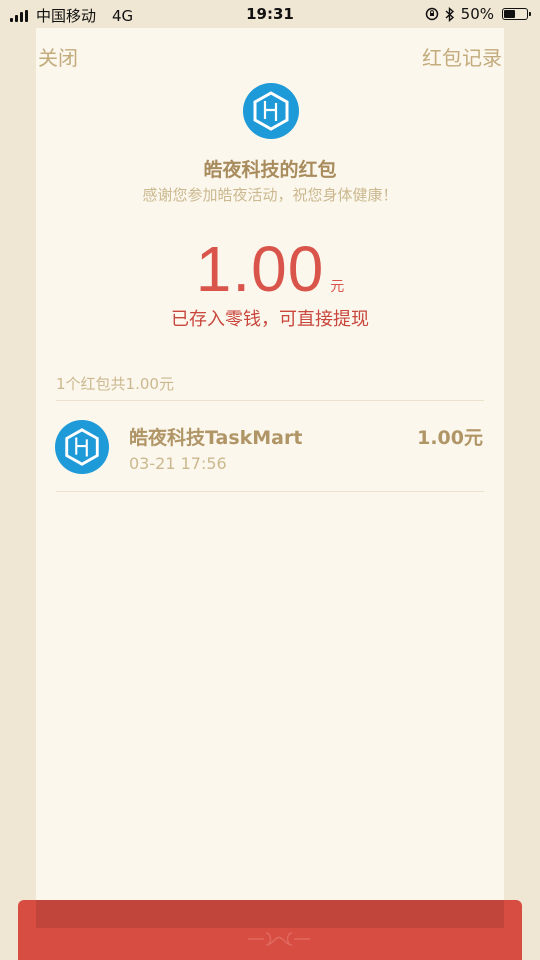  Describe the element at coordinates (270, 170) in the screenshot. I see `sender-title: 皓夜科技的红包` at that location.